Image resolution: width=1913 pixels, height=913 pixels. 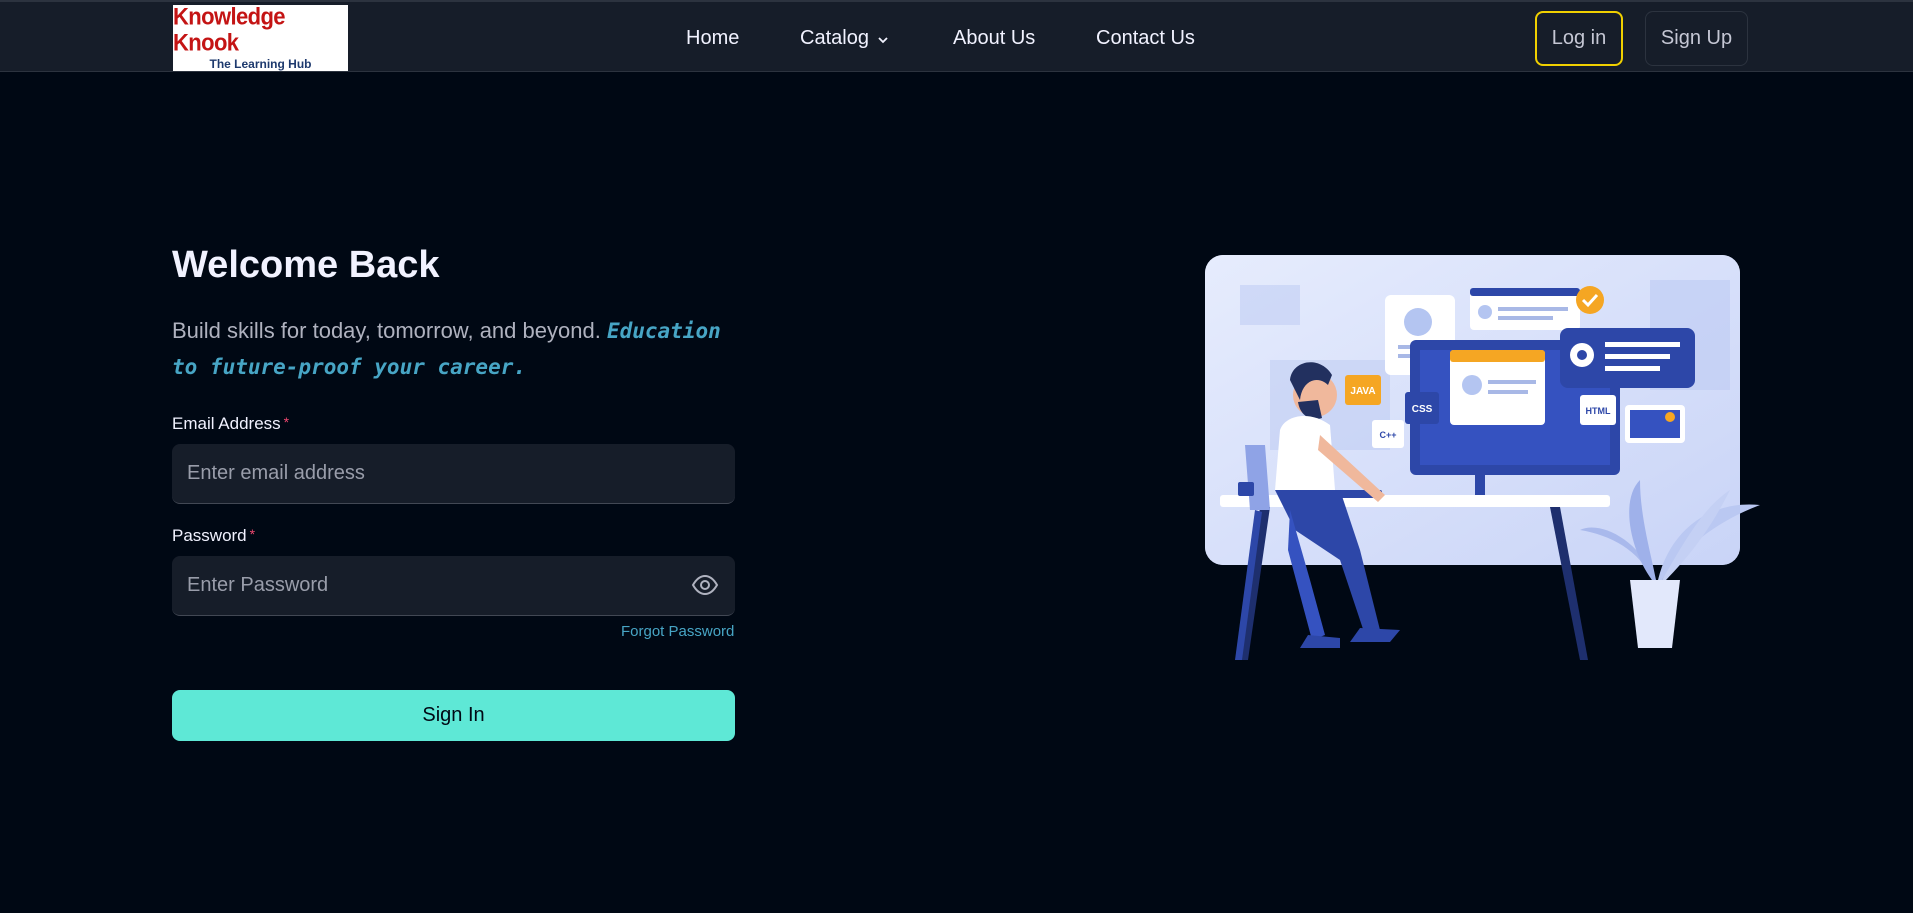 I want to click on signup-button: Sign Up, so click(x=1696, y=38).